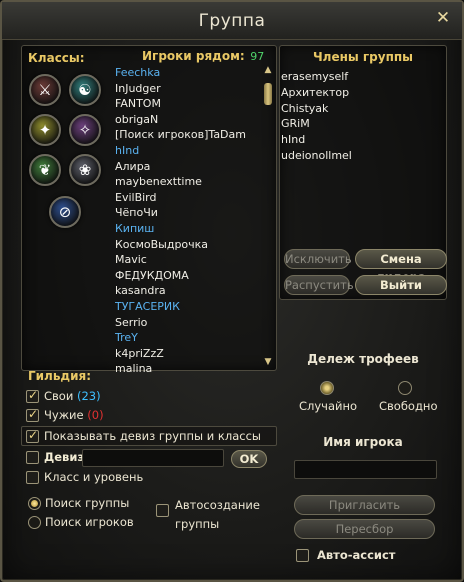 The image size is (464, 582). What do you see at coordinates (364, 529) in the screenshot?
I see `reroll-button: Пересбор` at bounding box center [364, 529].